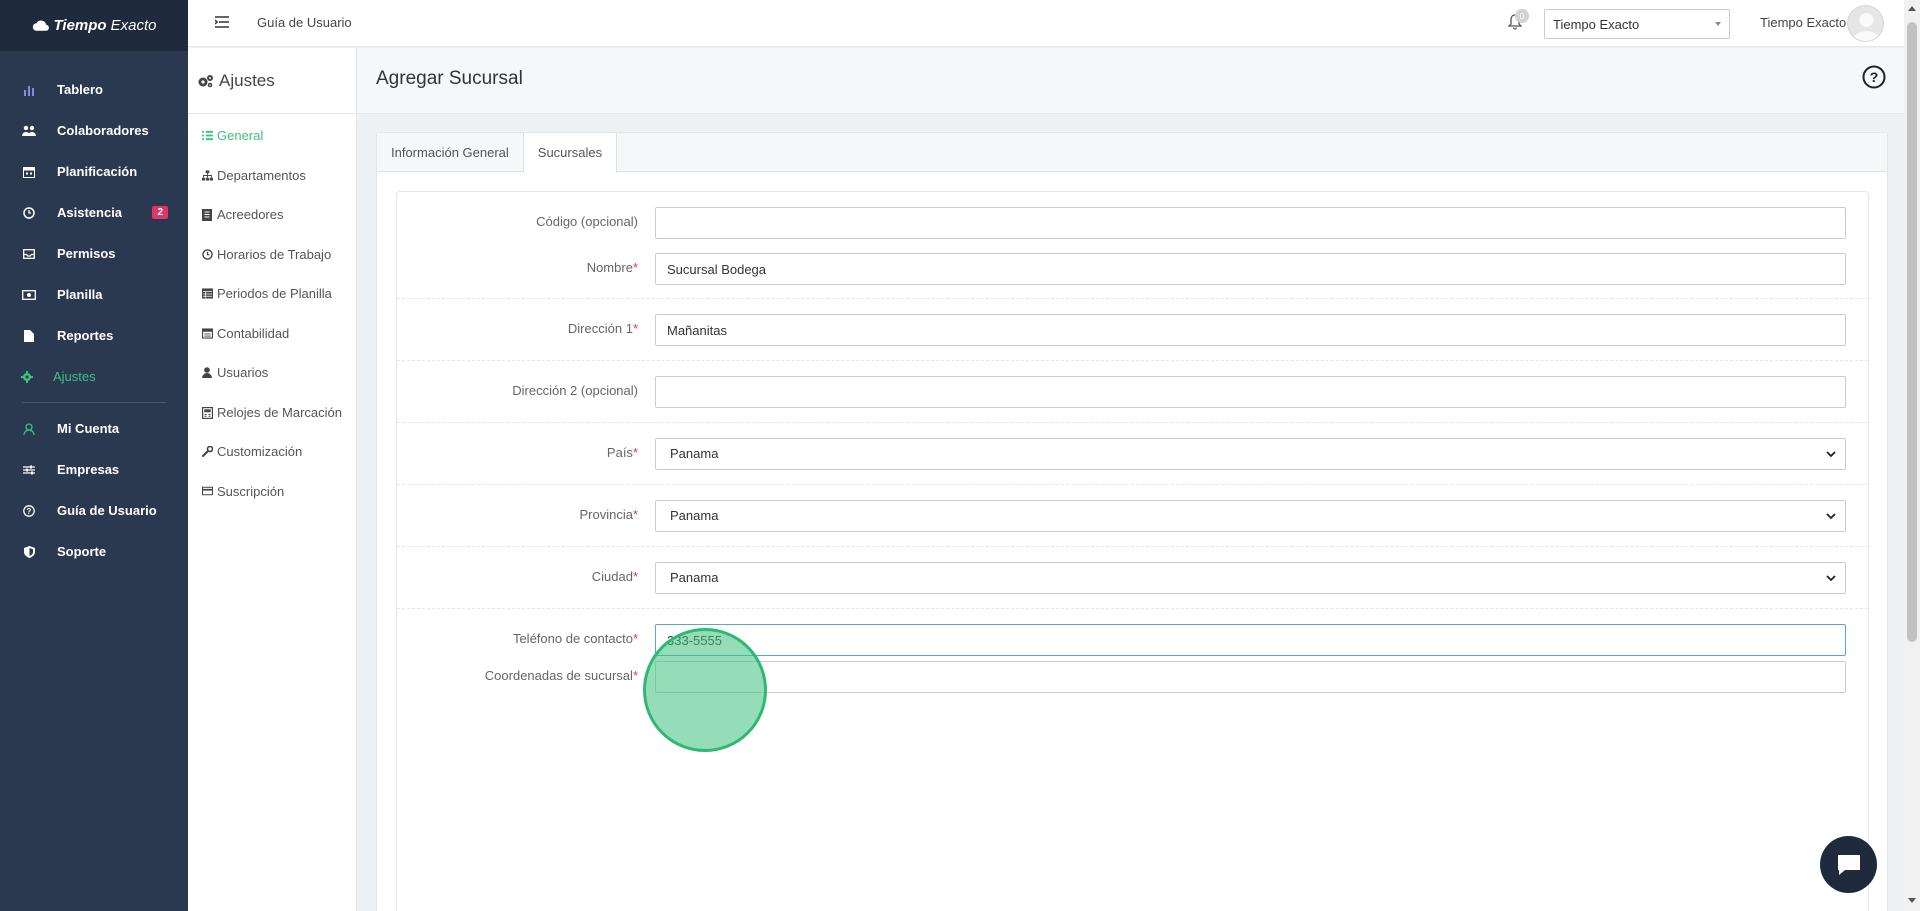 Image resolution: width=1920 pixels, height=911 pixels. I want to click on sidebar-item-label: Soporte, so click(82, 551).